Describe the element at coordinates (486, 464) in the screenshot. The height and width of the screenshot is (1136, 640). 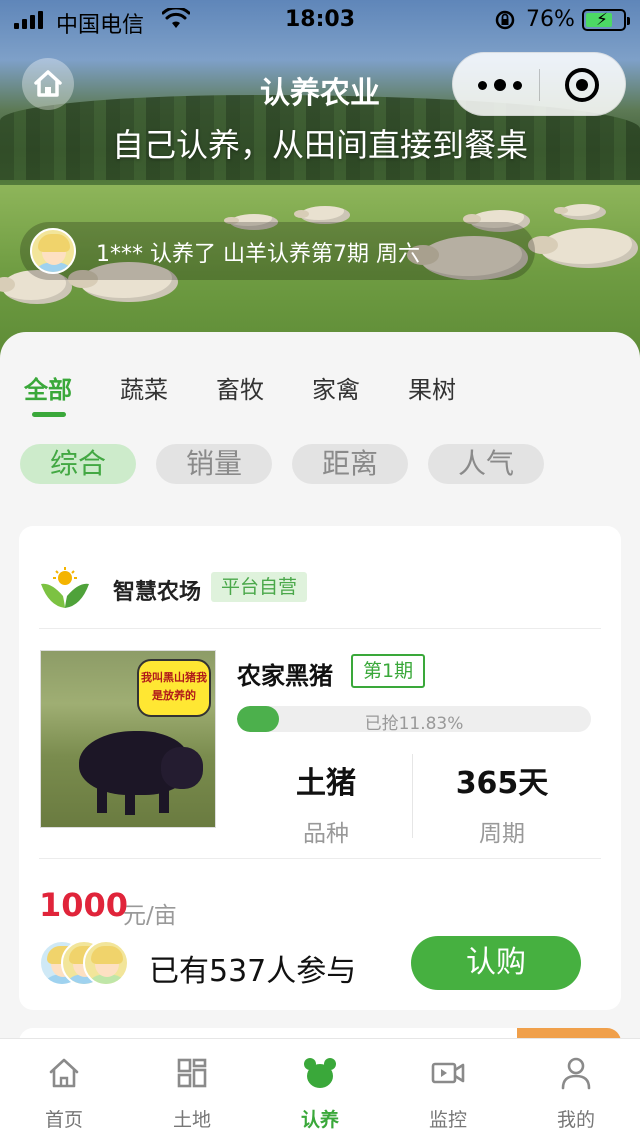
I see `sort-chip-popularity: 人气` at that location.